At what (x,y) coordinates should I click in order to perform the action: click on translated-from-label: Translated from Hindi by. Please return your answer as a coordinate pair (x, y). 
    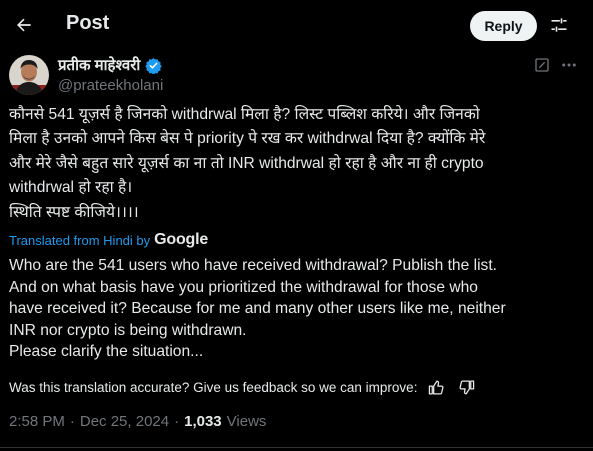
    Looking at the image, I should click on (79, 240).